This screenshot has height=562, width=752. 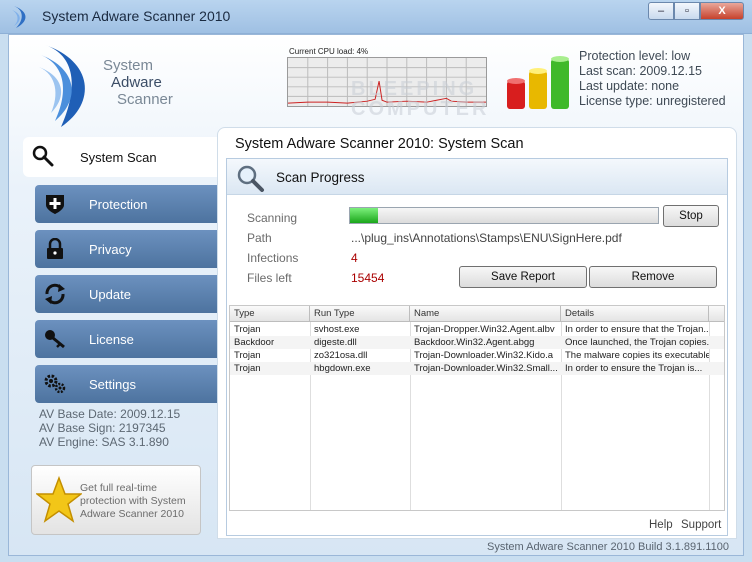 I want to click on cell-name: Backdoor.Win32.Agent.abgg, so click(x=474, y=342).